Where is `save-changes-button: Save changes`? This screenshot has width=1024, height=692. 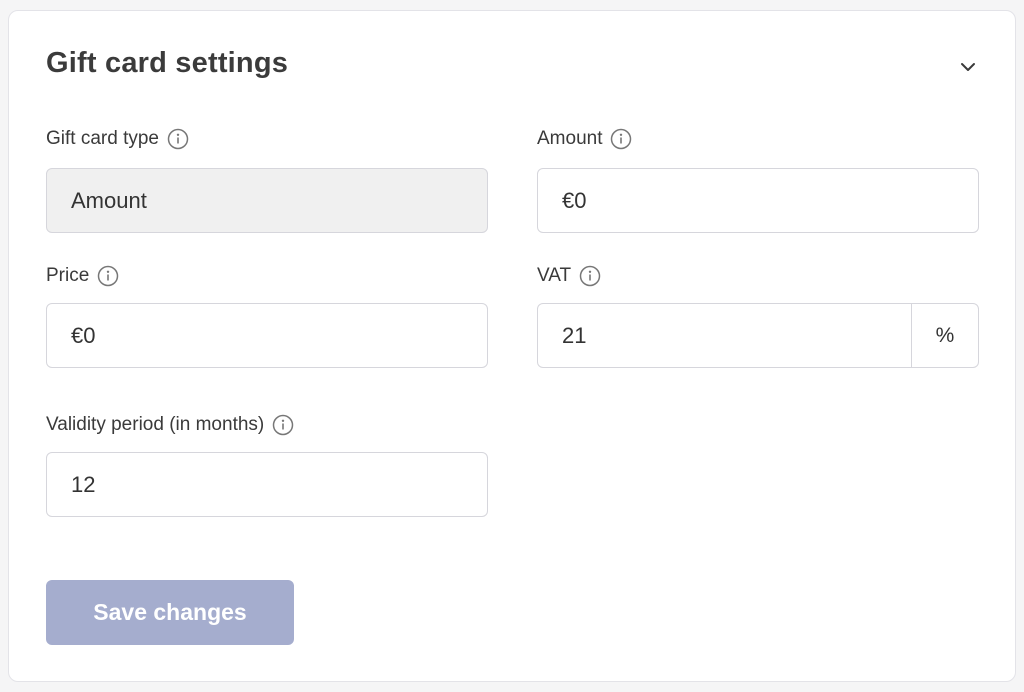
save-changes-button: Save changes is located at coordinates (170, 612).